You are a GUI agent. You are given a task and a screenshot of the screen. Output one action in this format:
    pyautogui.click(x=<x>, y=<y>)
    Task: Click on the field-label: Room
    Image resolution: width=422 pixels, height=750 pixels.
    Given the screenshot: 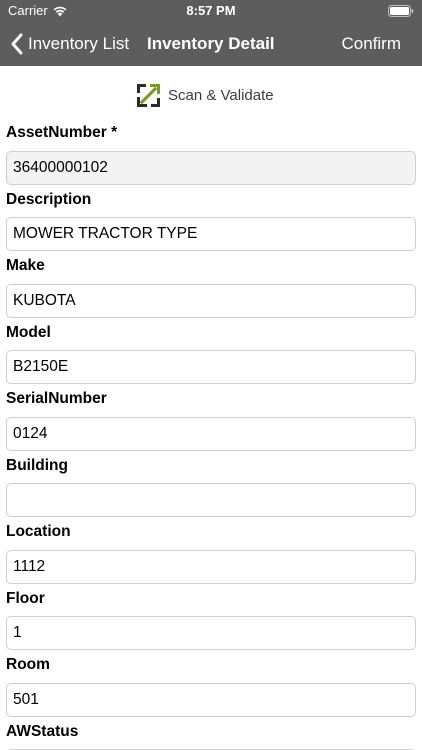 What is the action you would take?
    pyautogui.click(x=28, y=664)
    